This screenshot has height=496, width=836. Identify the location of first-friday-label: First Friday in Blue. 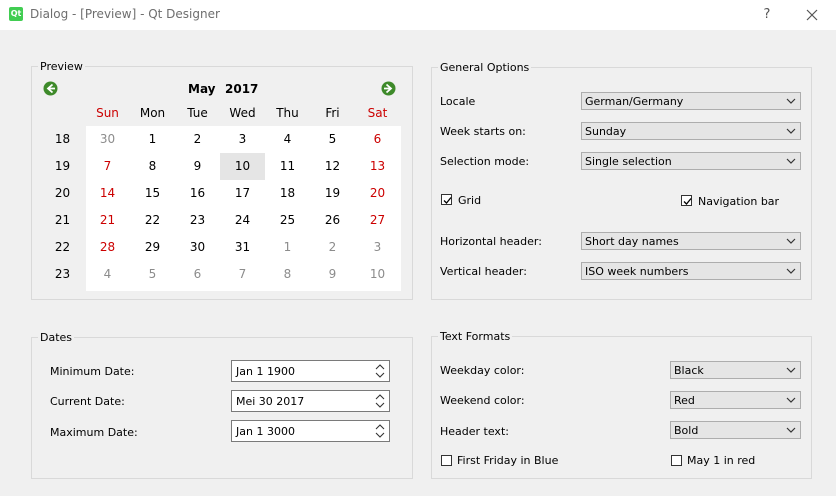
(507, 460).